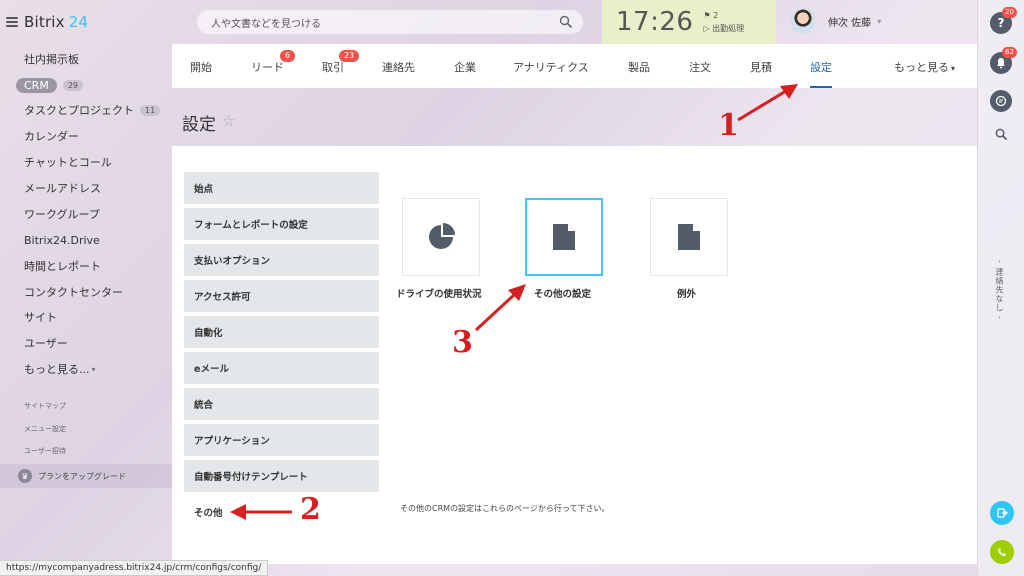 This screenshot has width=1024, height=576. I want to click on tab-leads: リード 6, so click(273, 66).